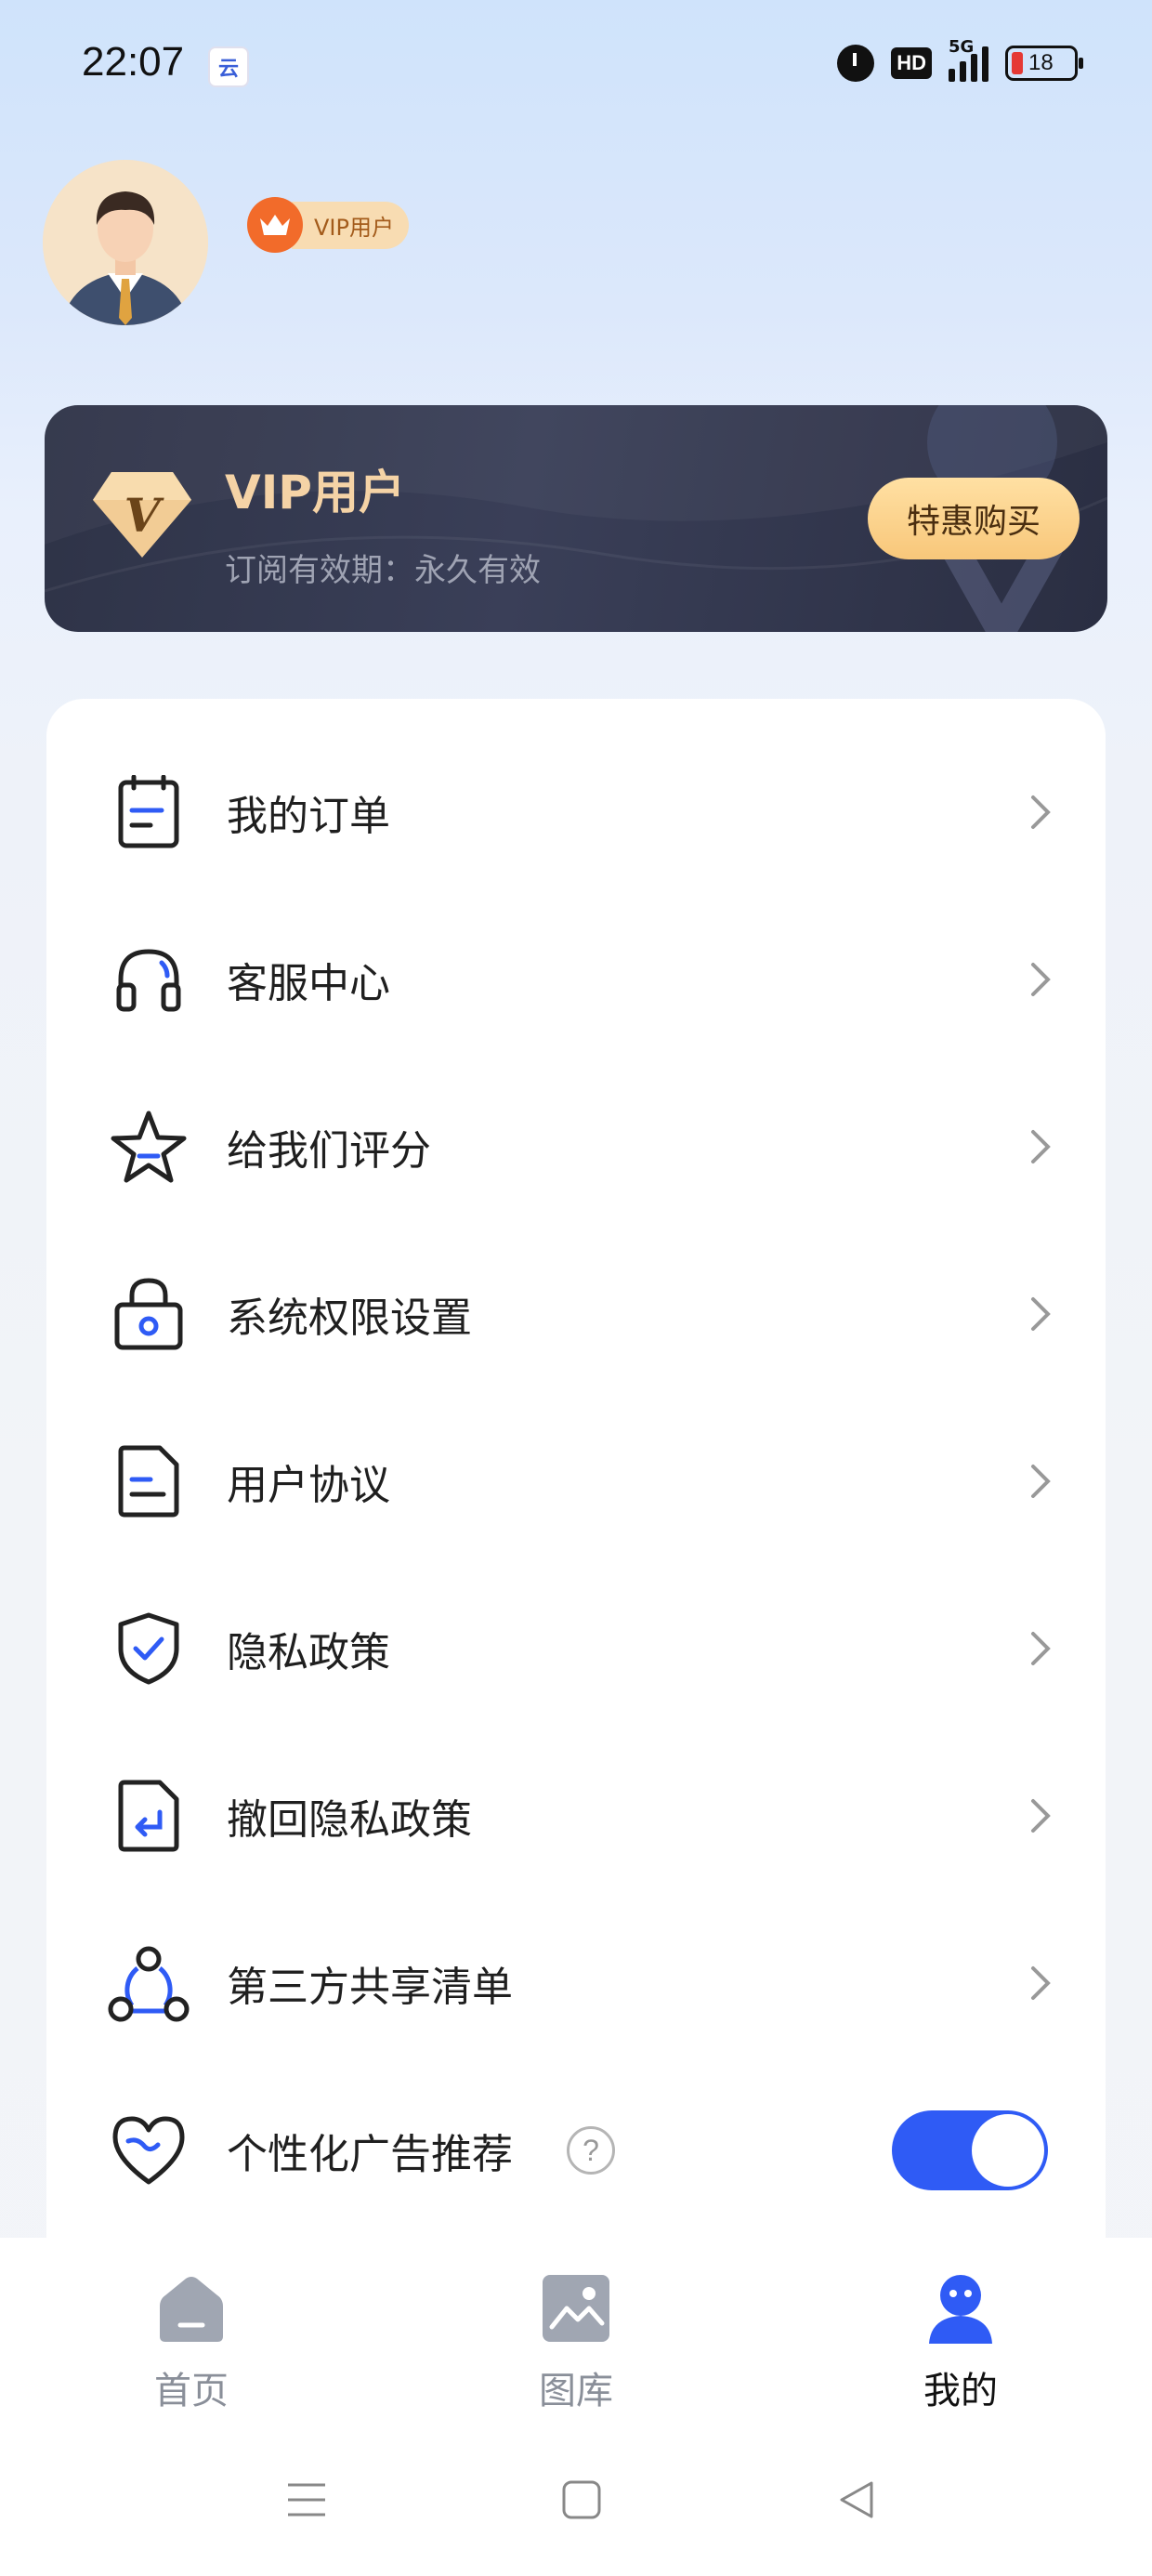  What do you see at coordinates (149, 1147) in the screenshot?
I see `star-icon` at bounding box center [149, 1147].